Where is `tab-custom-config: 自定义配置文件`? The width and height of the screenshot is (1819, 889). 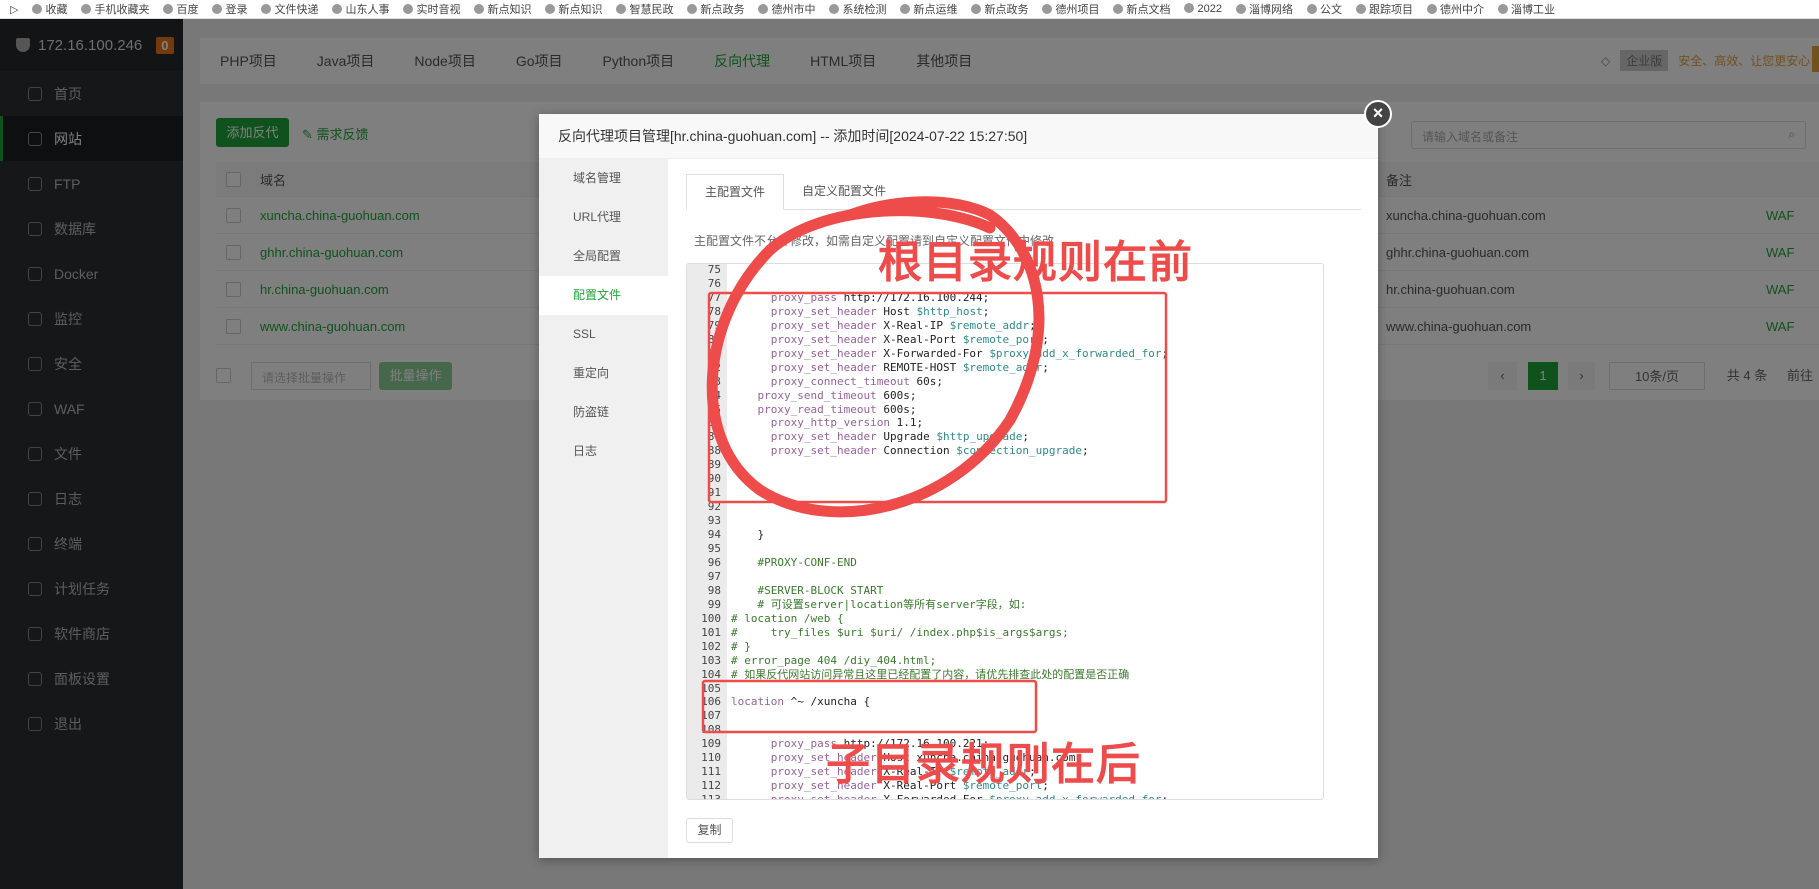
tab-custom-config: 自定义配置文件 is located at coordinates (844, 191).